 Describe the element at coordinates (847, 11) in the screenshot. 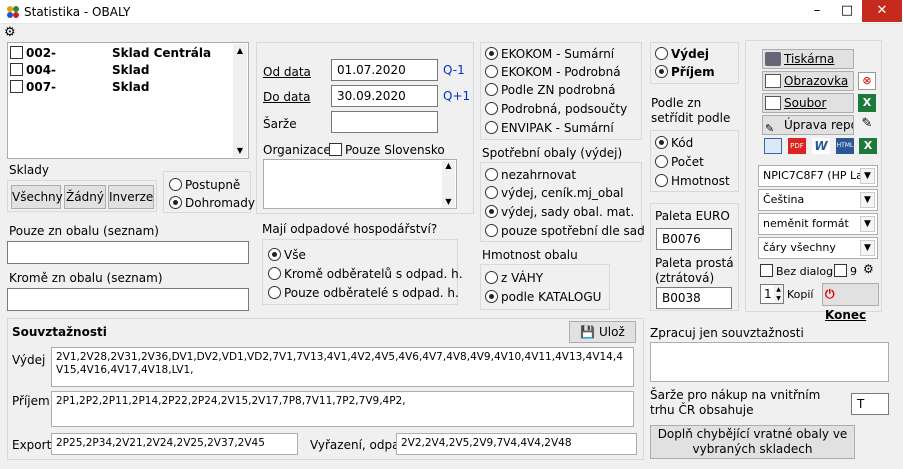

I see `maximize-button: □` at that location.